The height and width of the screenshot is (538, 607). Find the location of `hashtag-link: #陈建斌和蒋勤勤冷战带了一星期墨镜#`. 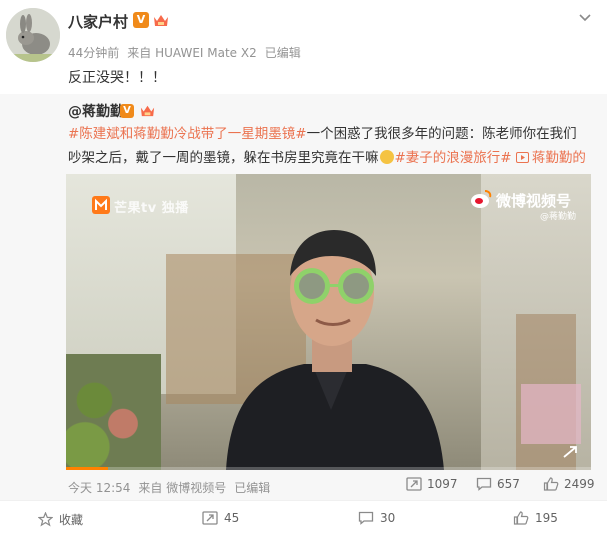

hashtag-link: #陈建斌和蒋勤勤冷战带了一星期墨镜# is located at coordinates (187, 134).